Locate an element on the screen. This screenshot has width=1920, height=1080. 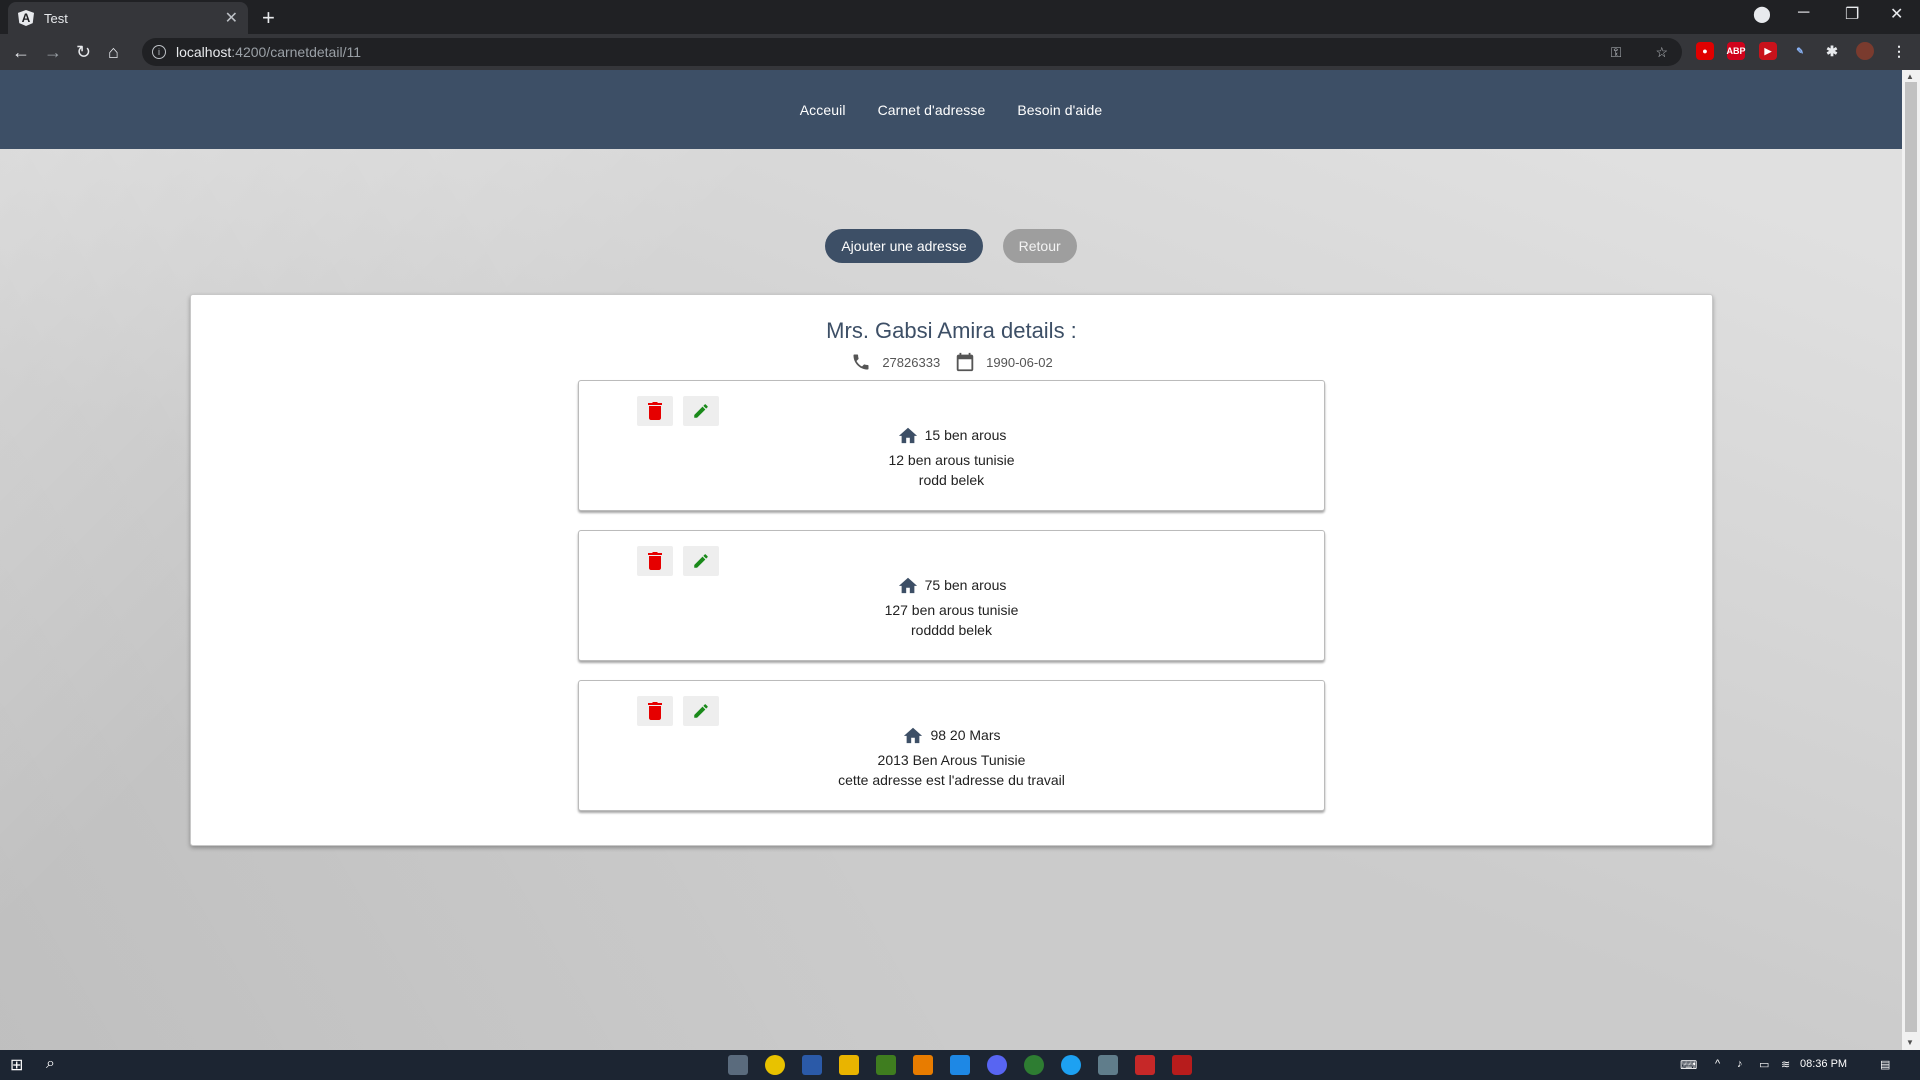
address-line1: 15 ben arous is located at coordinates (965, 435).